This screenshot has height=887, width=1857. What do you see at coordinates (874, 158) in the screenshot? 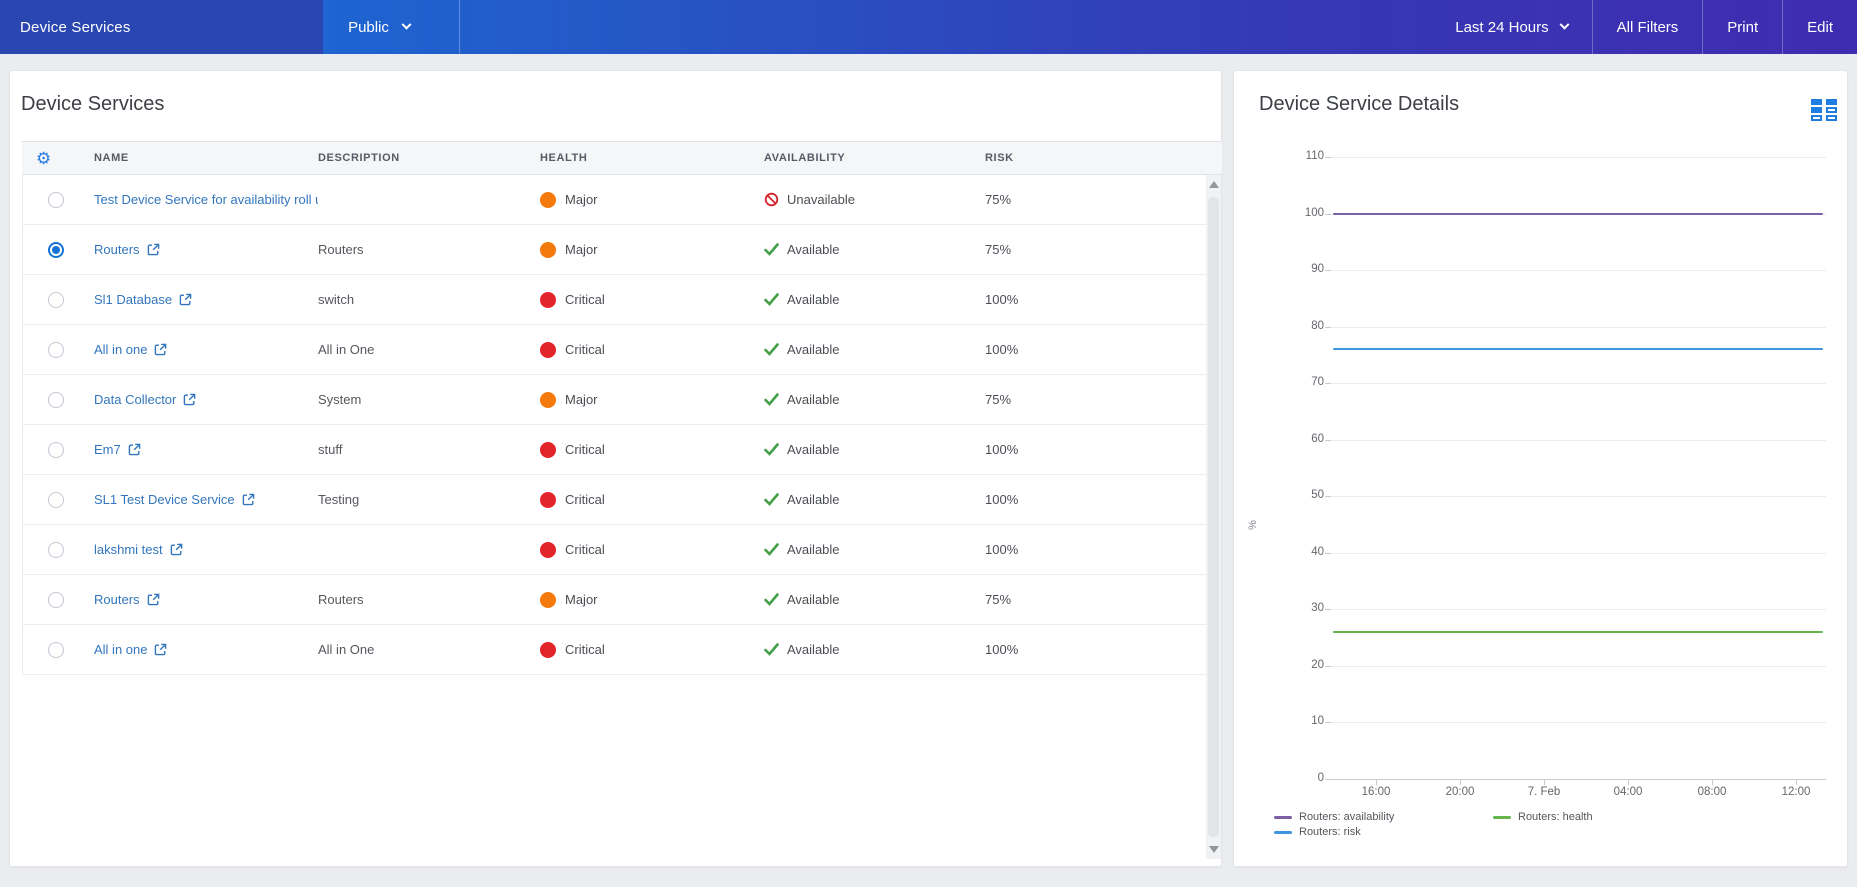
I see `column-header-availability: AVAILABILITY` at bounding box center [874, 158].